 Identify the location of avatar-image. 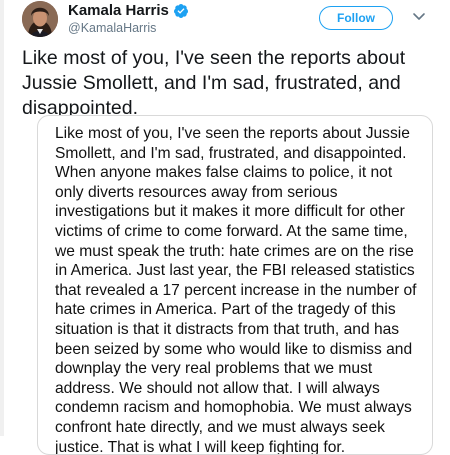
(40, 19).